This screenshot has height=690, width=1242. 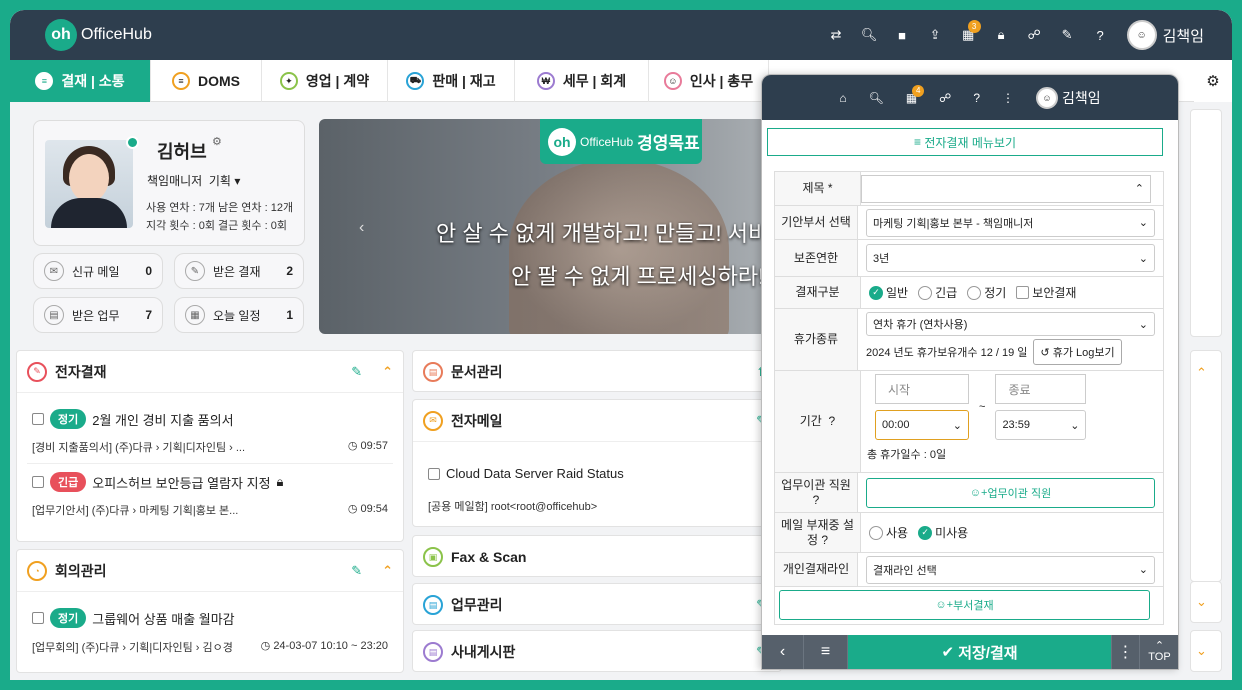 I want to click on received-task-button: ▤ 받은 업무 7, so click(x=98, y=315).